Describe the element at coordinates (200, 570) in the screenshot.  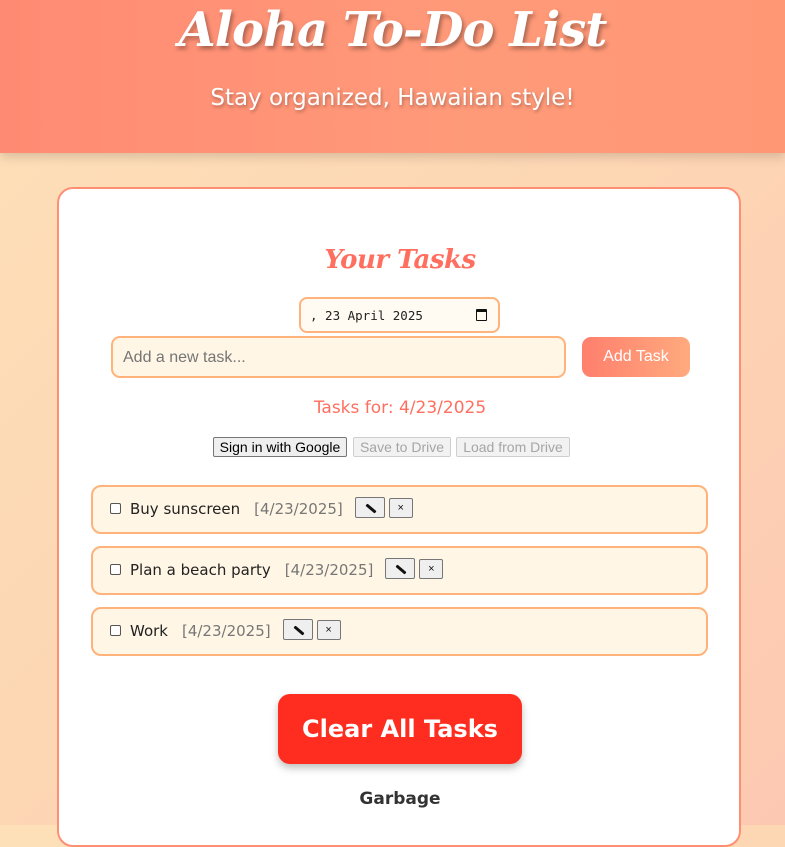
I see `task-text: Plan a beach party` at that location.